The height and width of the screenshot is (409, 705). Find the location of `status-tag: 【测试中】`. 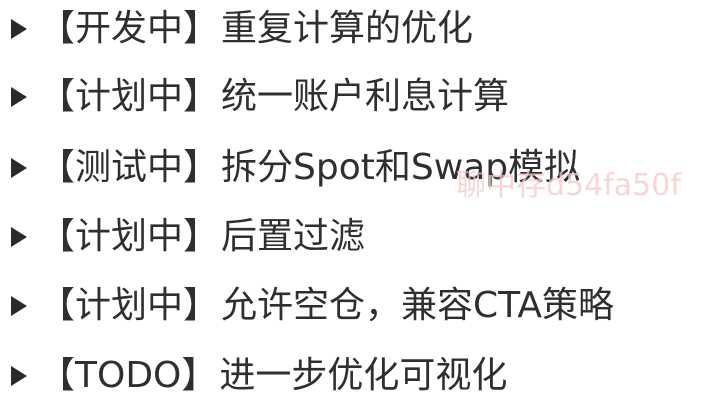

status-tag: 【测试中】 is located at coordinates (129, 167).